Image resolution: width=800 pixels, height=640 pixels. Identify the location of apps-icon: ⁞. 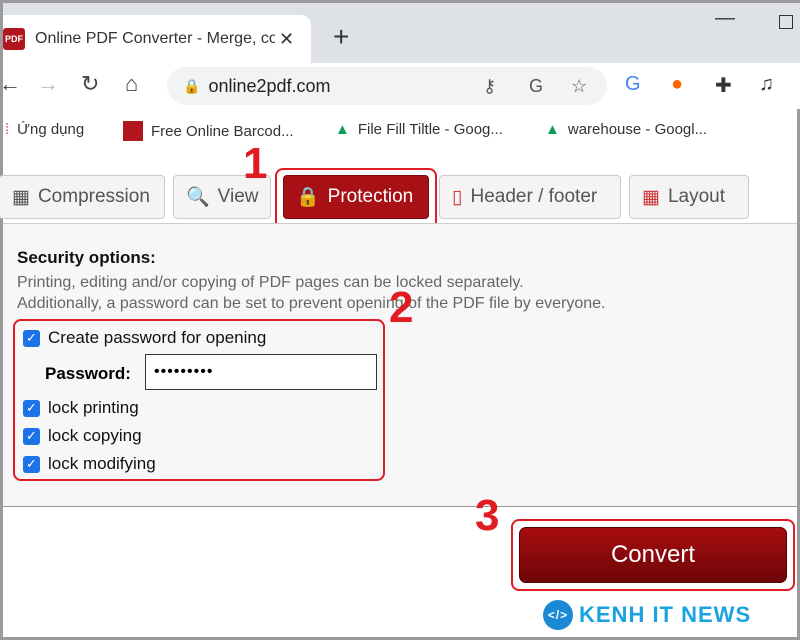
(7, 129).